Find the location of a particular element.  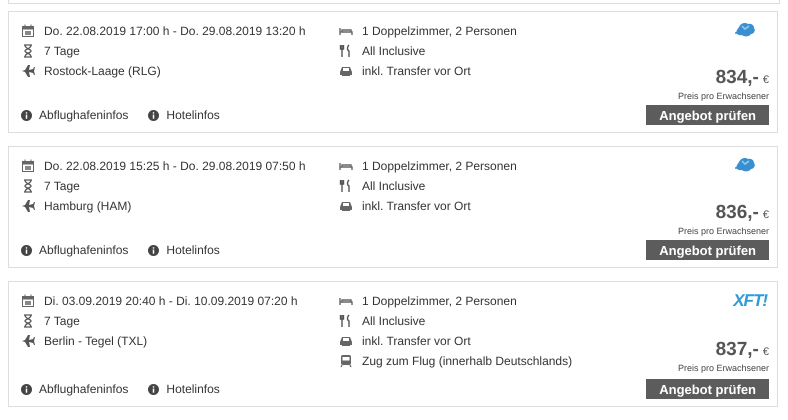

offer-detail: Do. 22.08.2019 15:25 h - Do. 29.08.2019 07:50 h is located at coordinates (175, 166).